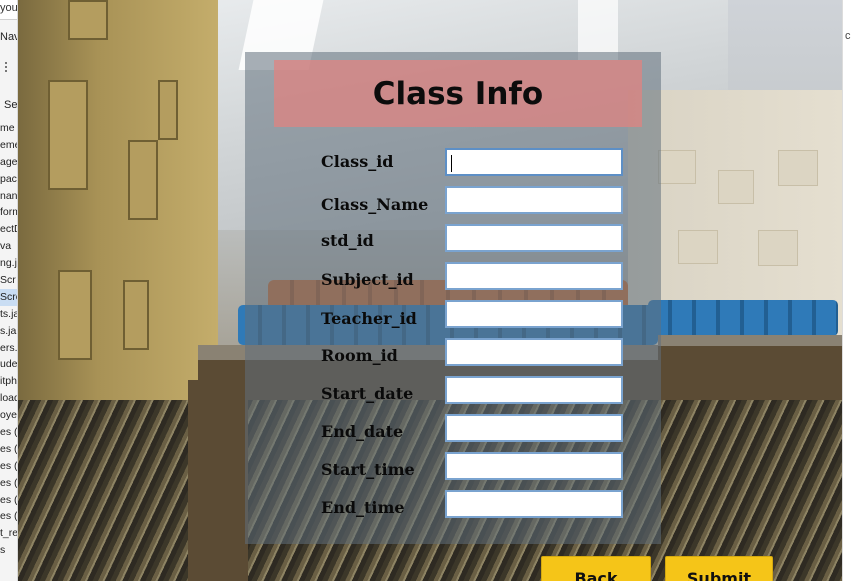 The image size is (853, 581). I want to click on ide-navigator-tab: Nav, so click(8, 37).